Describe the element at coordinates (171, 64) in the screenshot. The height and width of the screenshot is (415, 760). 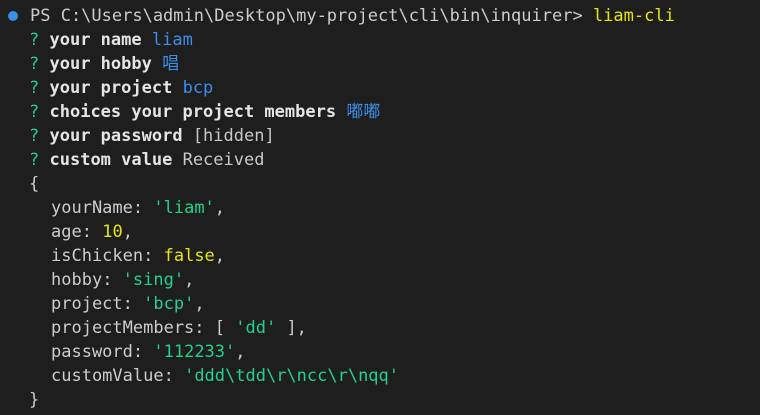
I see `question-answer: 唱` at that location.